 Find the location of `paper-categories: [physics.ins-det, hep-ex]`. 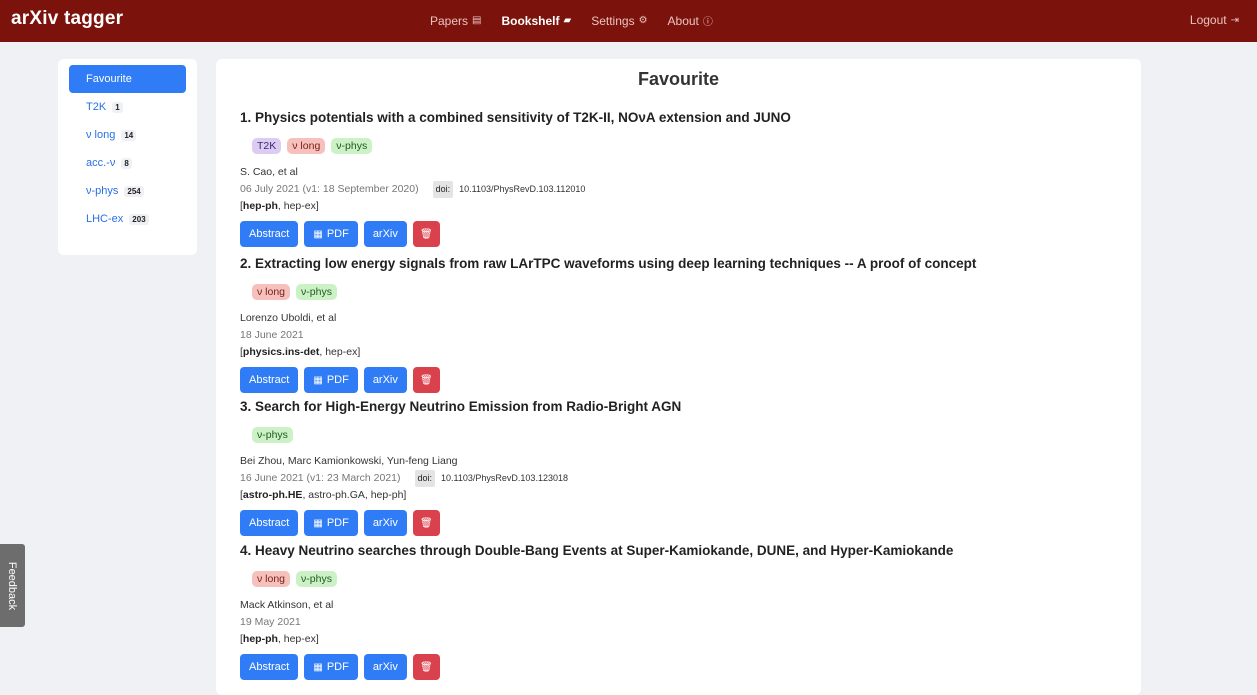

paper-categories: [physics.ins-det, hep-ex] is located at coordinates (300, 352).